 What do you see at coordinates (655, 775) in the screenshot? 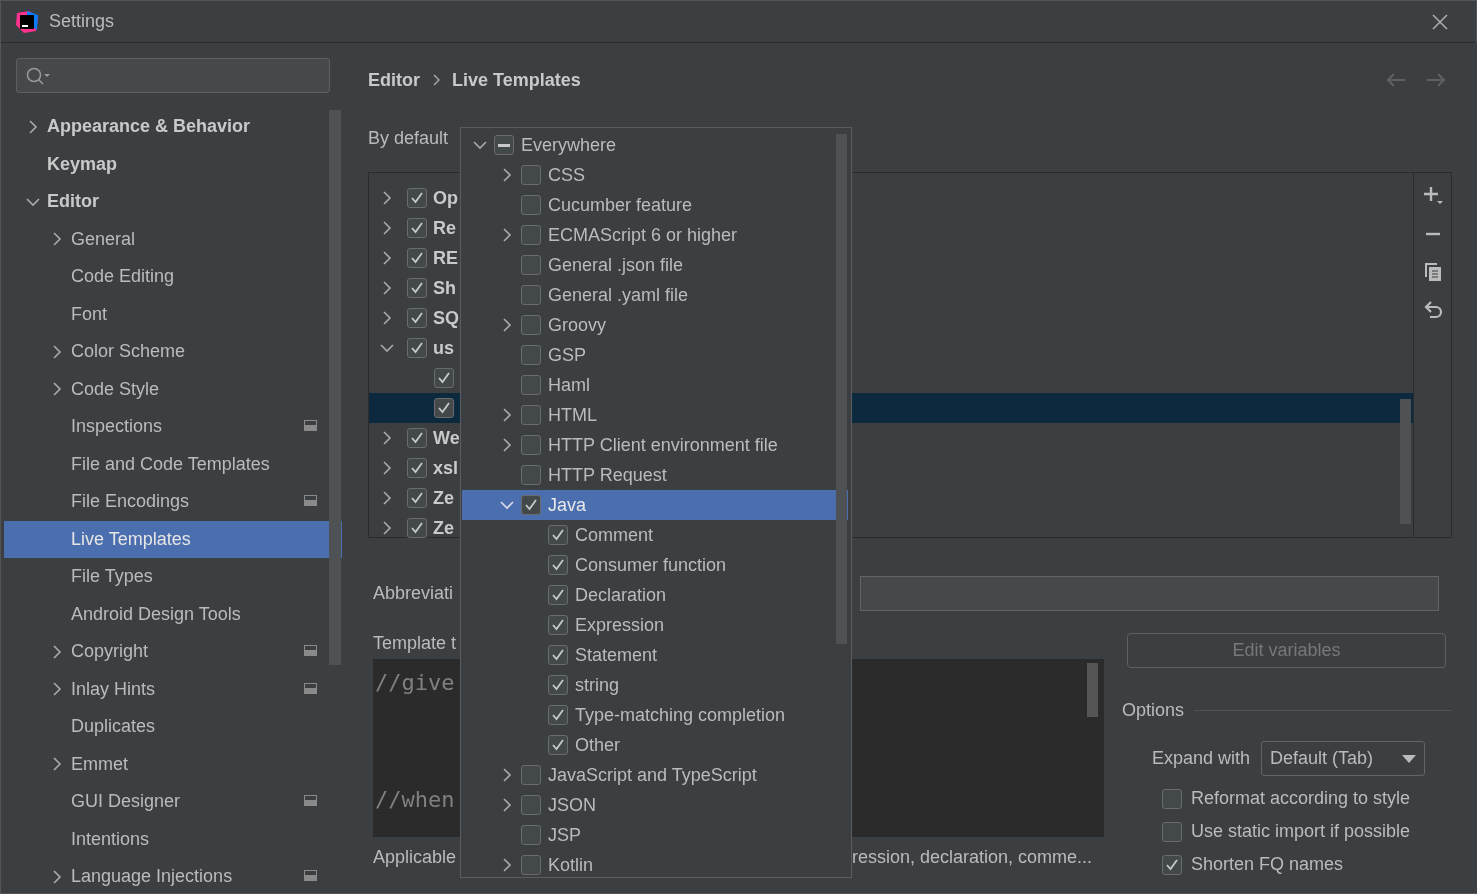
I see `context-option: JavaScript and TypeScript` at bounding box center [655, 775].